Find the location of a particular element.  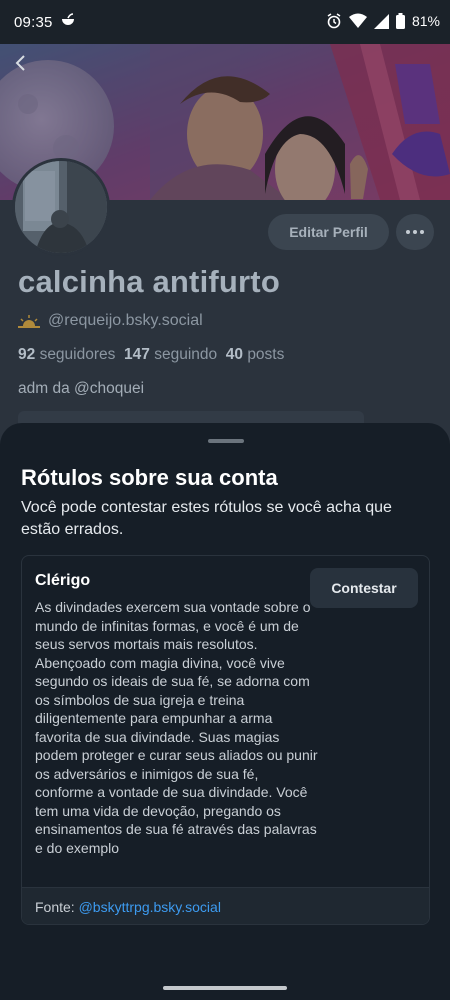

handle-row: @requeijo.bsky.social is located at coordinates (110, 321).